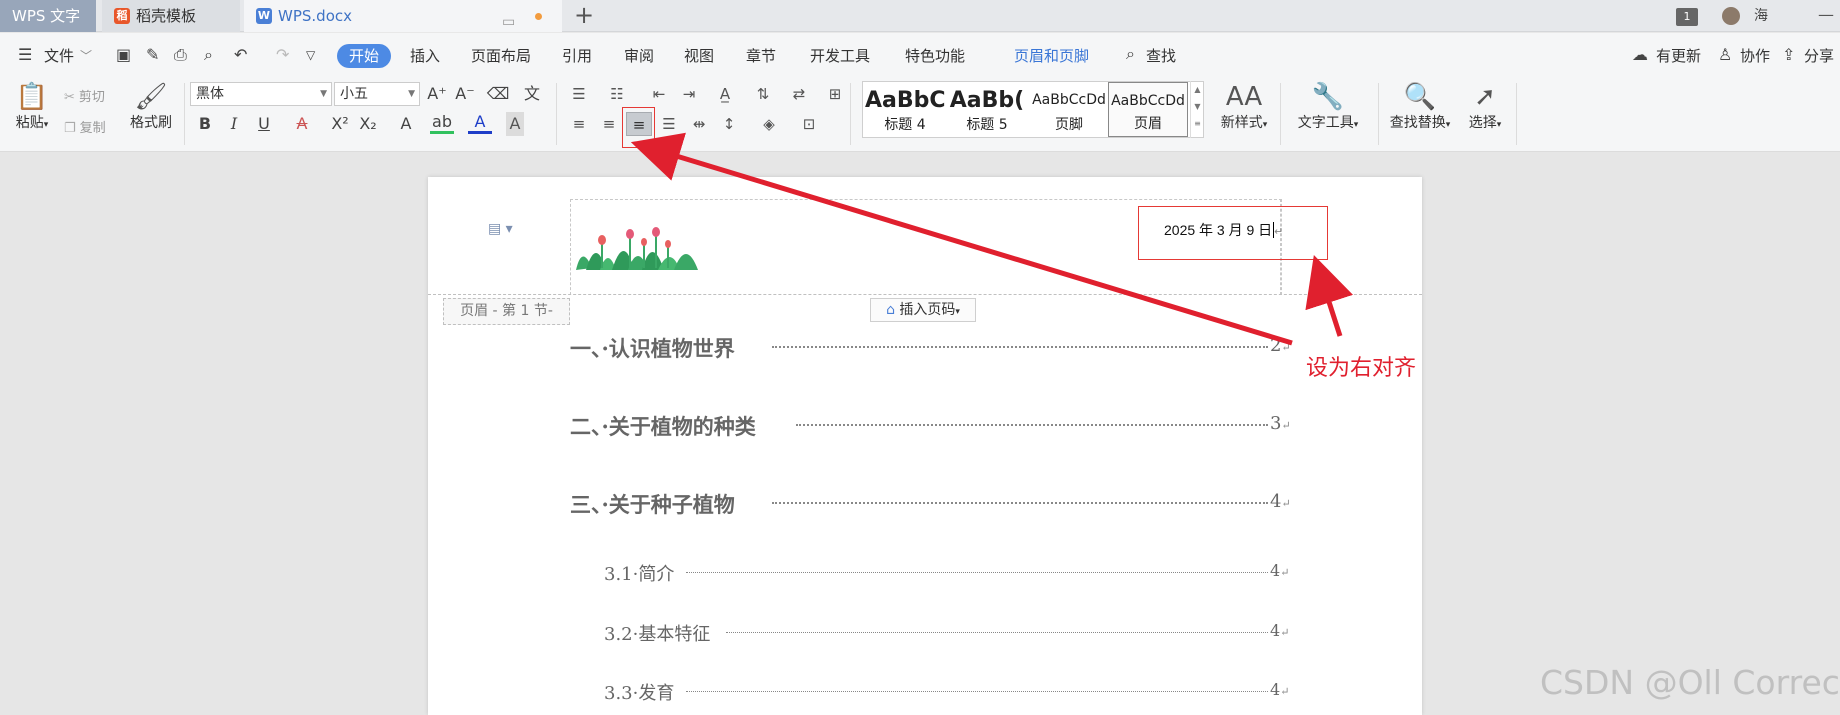 The height and width of the screenshot is (715, 1840). What do you see at coordinates (1361, 368) in the screenshot?
I see `annotation-label: 设为右对齐` at bounding box center [1361, 368].